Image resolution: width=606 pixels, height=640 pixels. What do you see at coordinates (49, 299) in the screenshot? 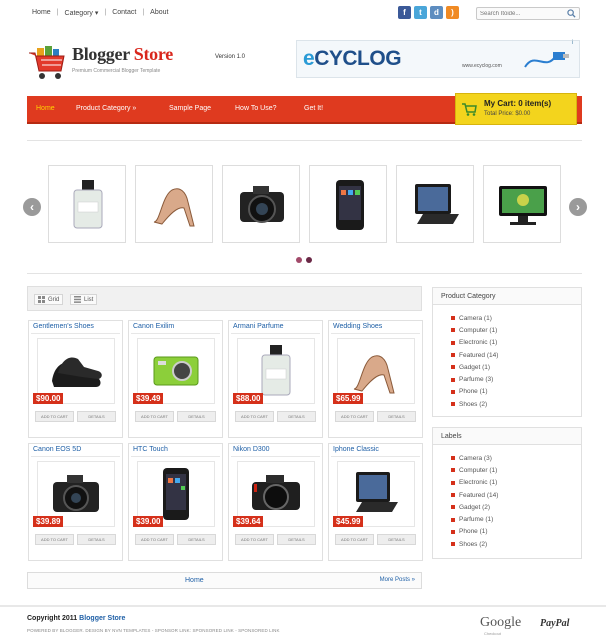
I see `grid-view-button: Grid` at bounding box center [49, 299].